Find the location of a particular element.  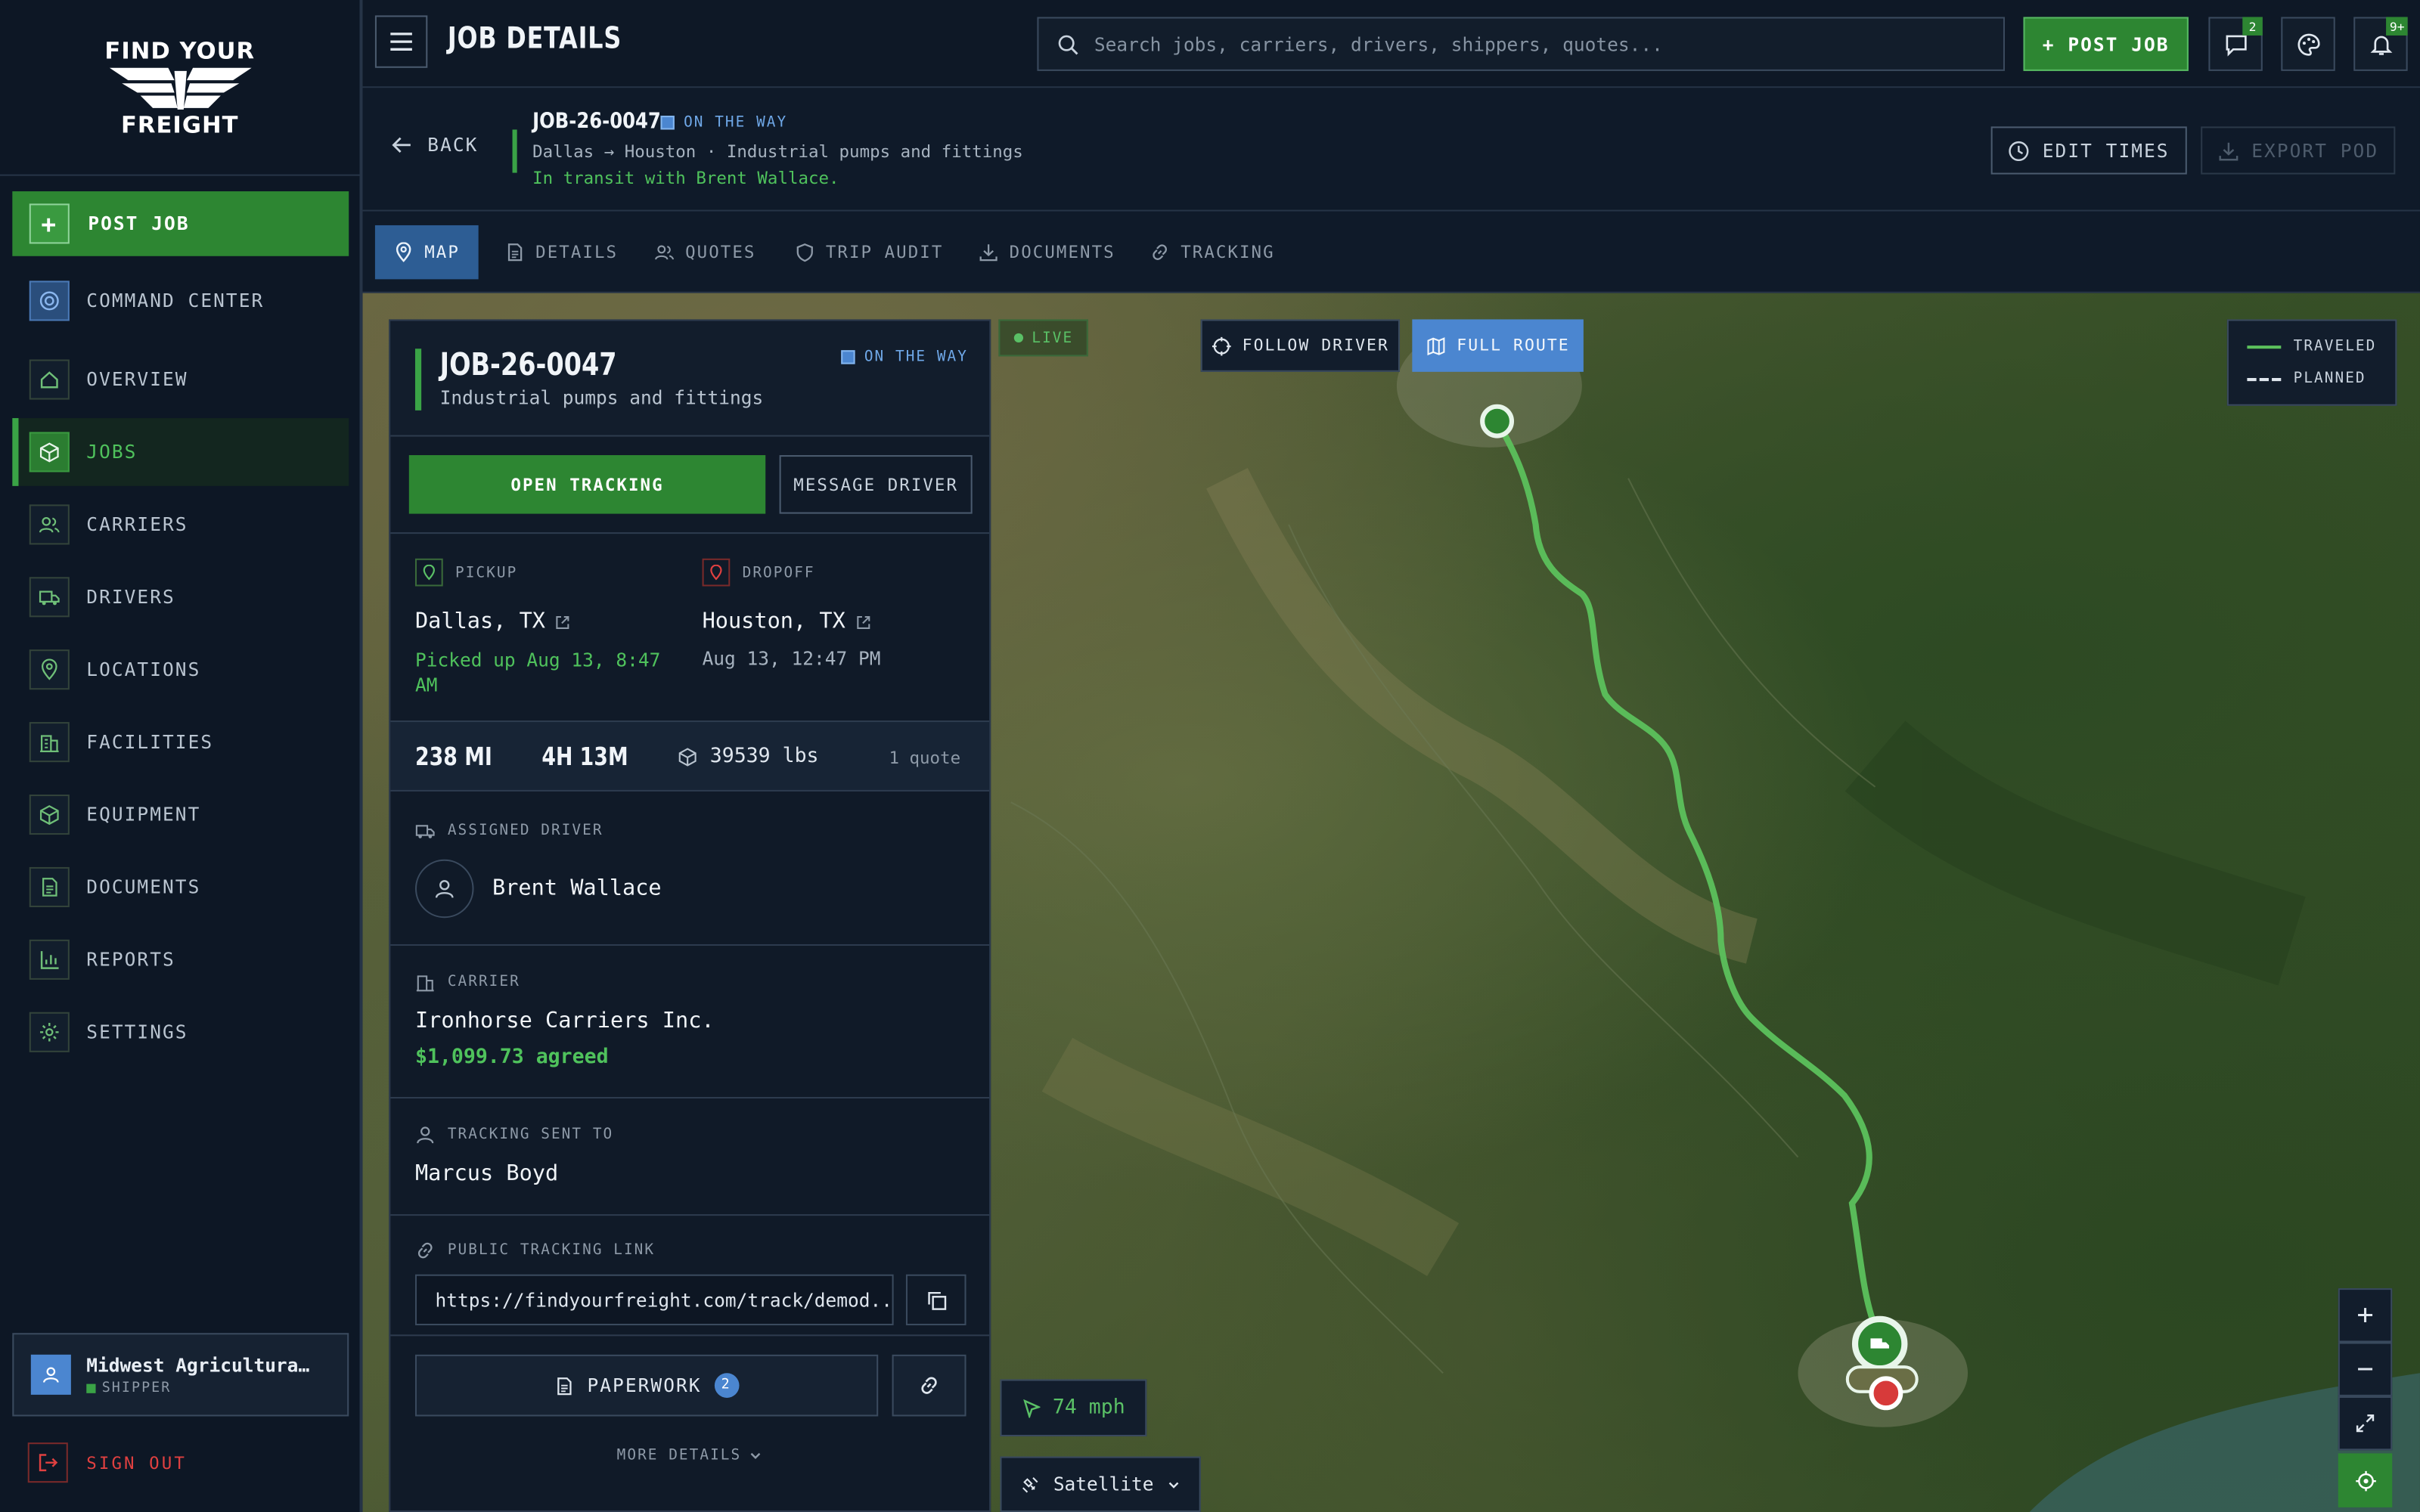

palette-icon is located at coordinates (2308, 44).